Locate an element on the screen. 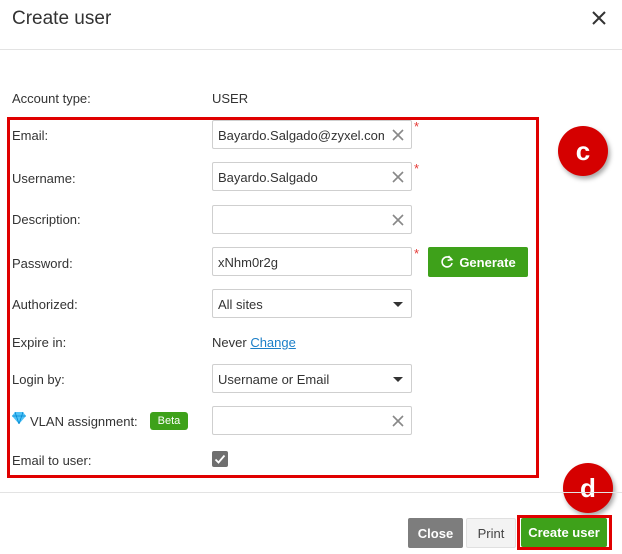  footer-divider is located at coordinates (311, 492).